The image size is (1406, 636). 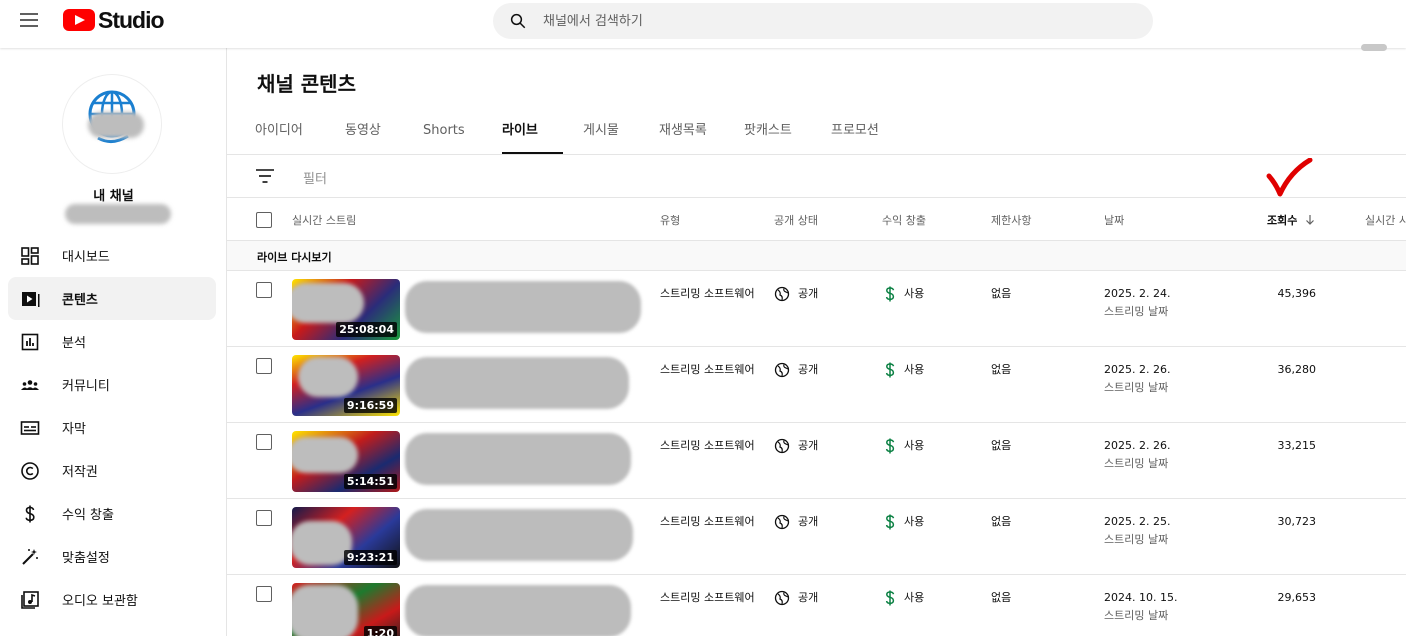 I want to click on section-live-replays: 라이브 다시보기, so click(x=816, y=256).